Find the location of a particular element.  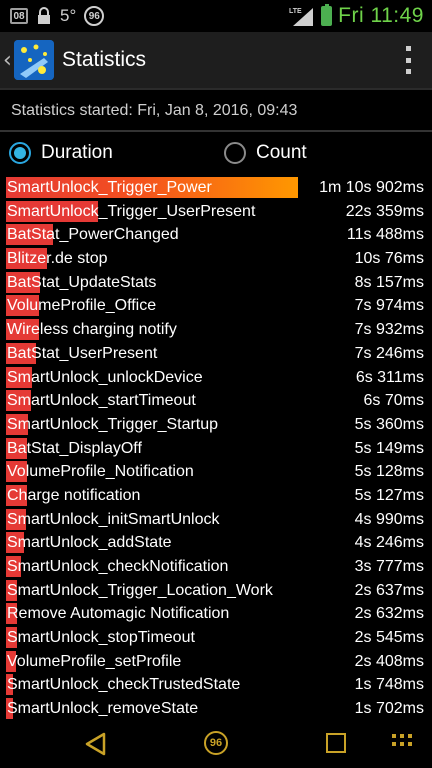

stat-value: 5s 127ms is located at coordinates (389, 495).